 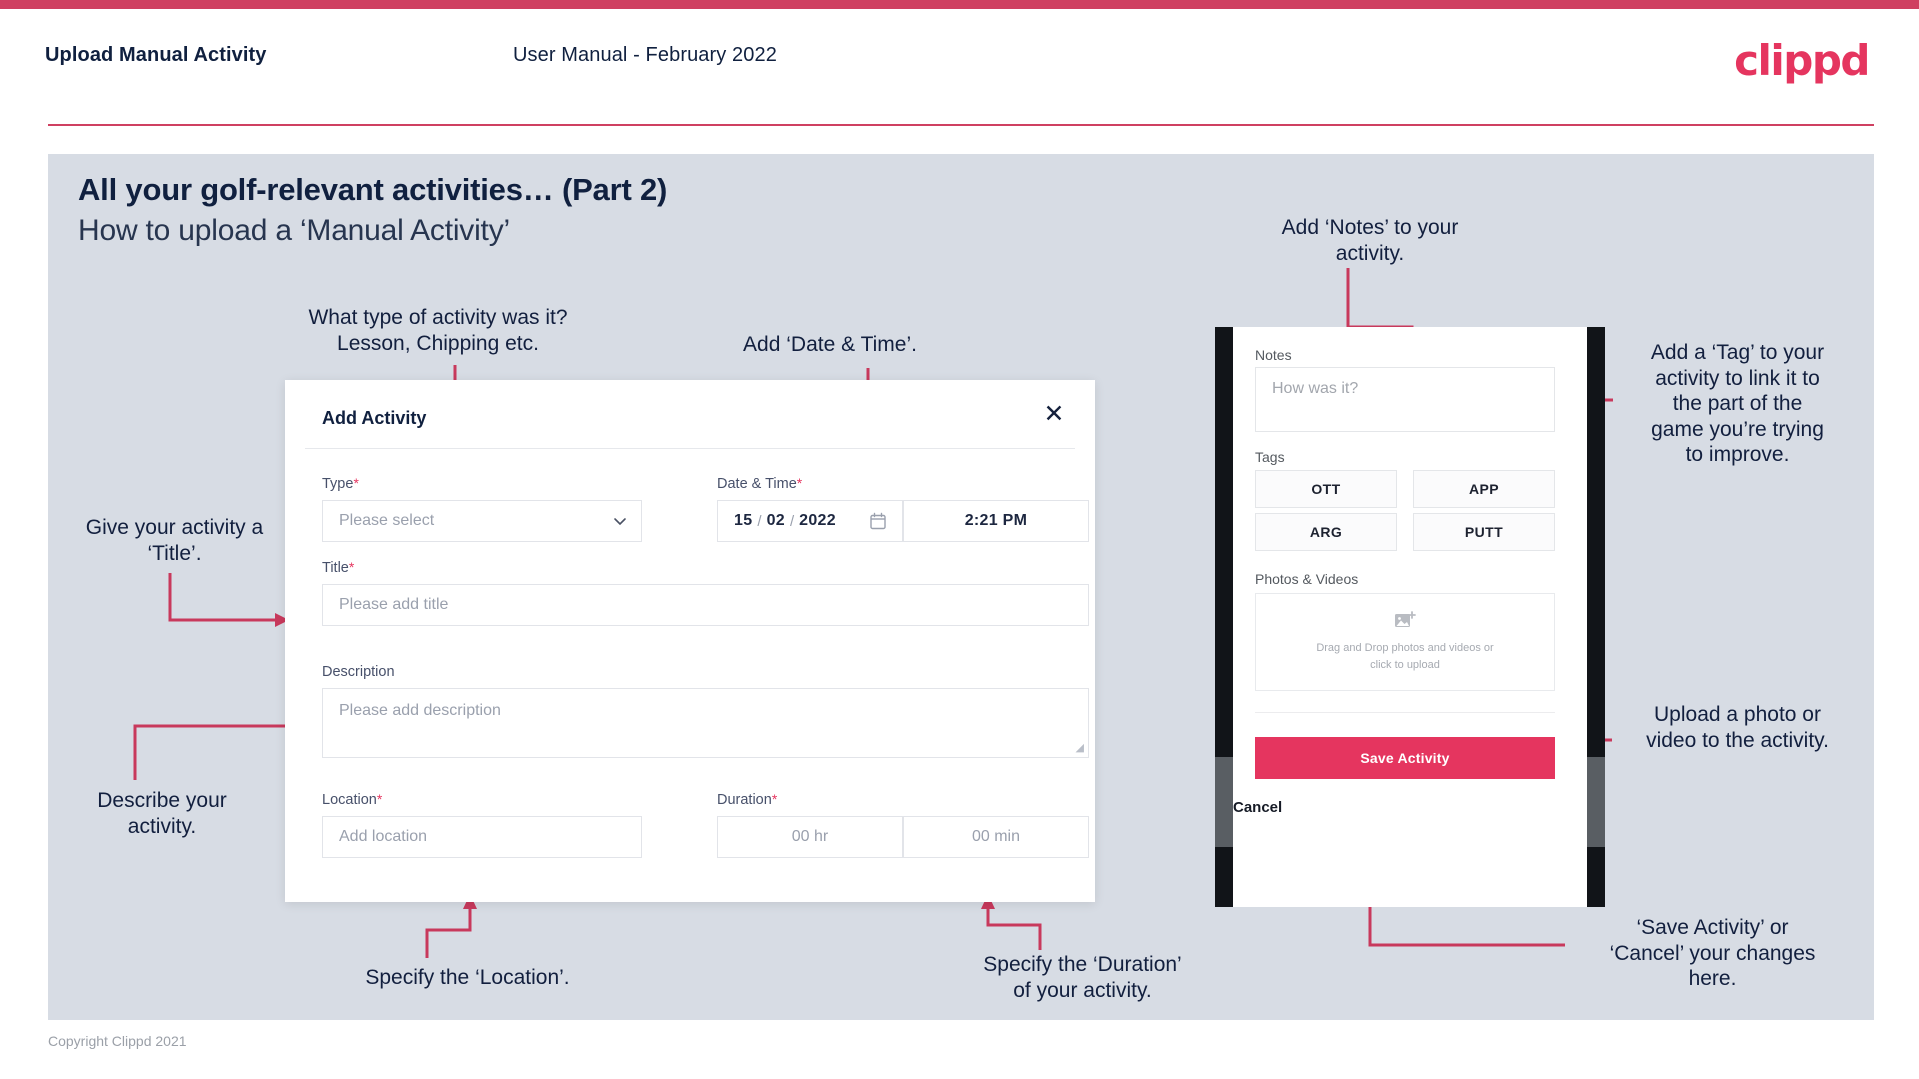 What do you see at coordinates (1405, 712) in the screenshot?
I see `phone-divider` at bounding box center [1405, 712].